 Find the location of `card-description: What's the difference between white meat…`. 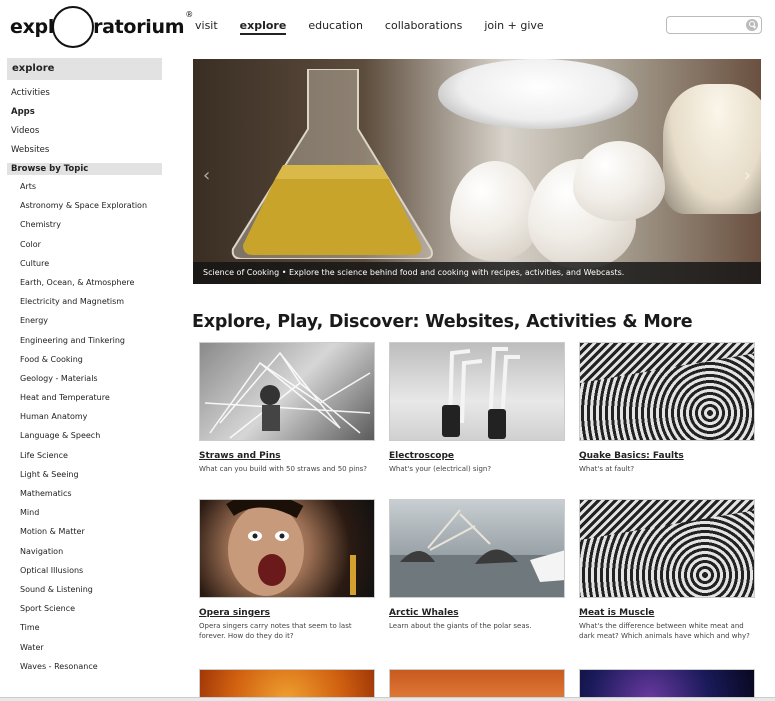

card-description: What's the difference between white meat… is located at coordinates (664, 631).